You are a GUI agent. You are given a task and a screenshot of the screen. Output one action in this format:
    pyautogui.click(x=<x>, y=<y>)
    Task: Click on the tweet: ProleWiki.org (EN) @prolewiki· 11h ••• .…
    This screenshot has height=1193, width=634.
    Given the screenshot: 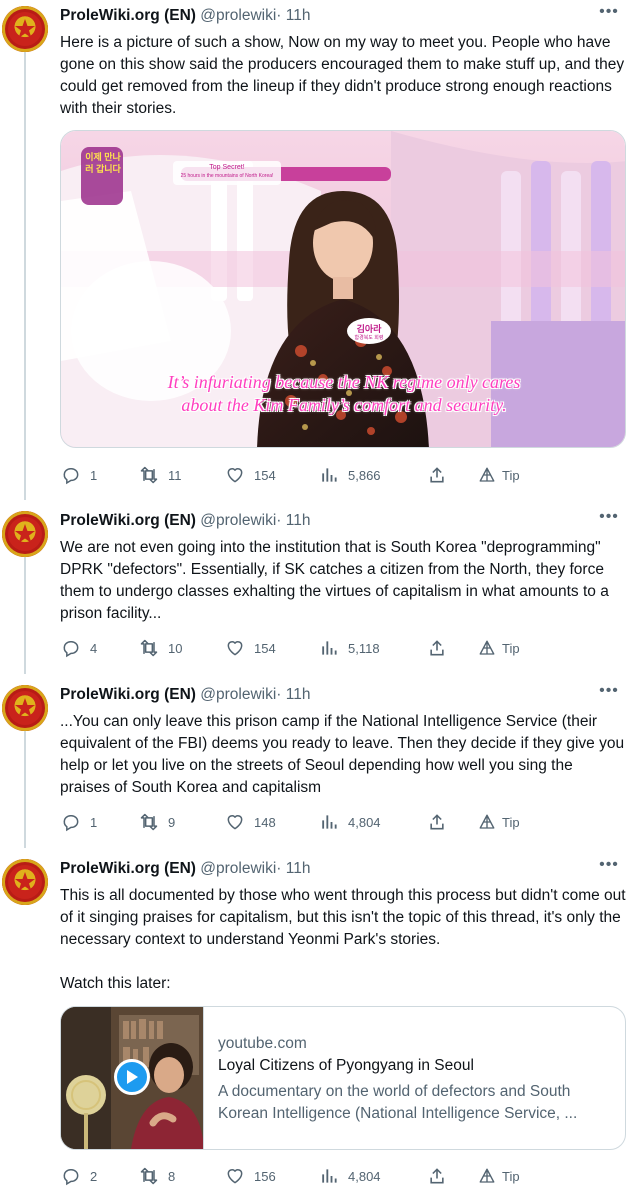 What is the action you would take?
    pyautogui.click(x=317, y=764)
    